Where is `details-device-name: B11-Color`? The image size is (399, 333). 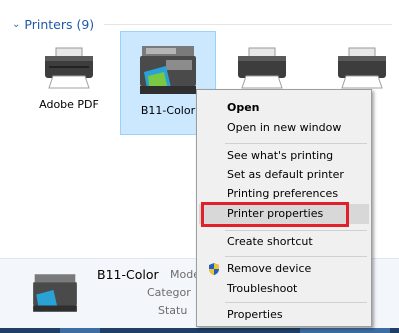
details-device-name: B11-Color is located at coordinates (128, 274).